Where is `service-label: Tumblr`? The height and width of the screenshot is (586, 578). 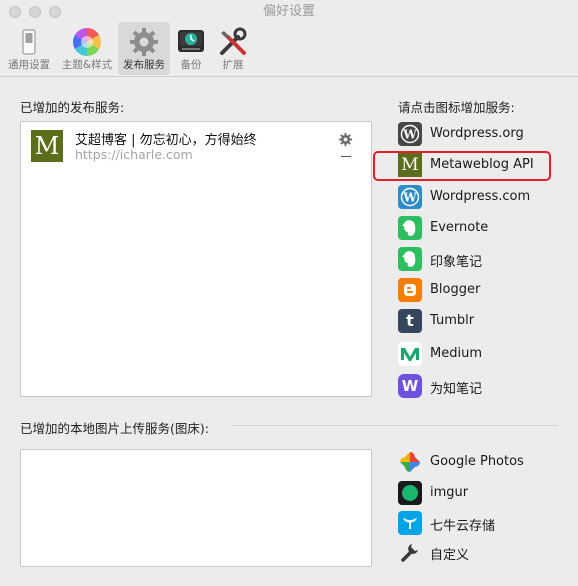
service-label: Tumblr is located at coordinates (452, 320).